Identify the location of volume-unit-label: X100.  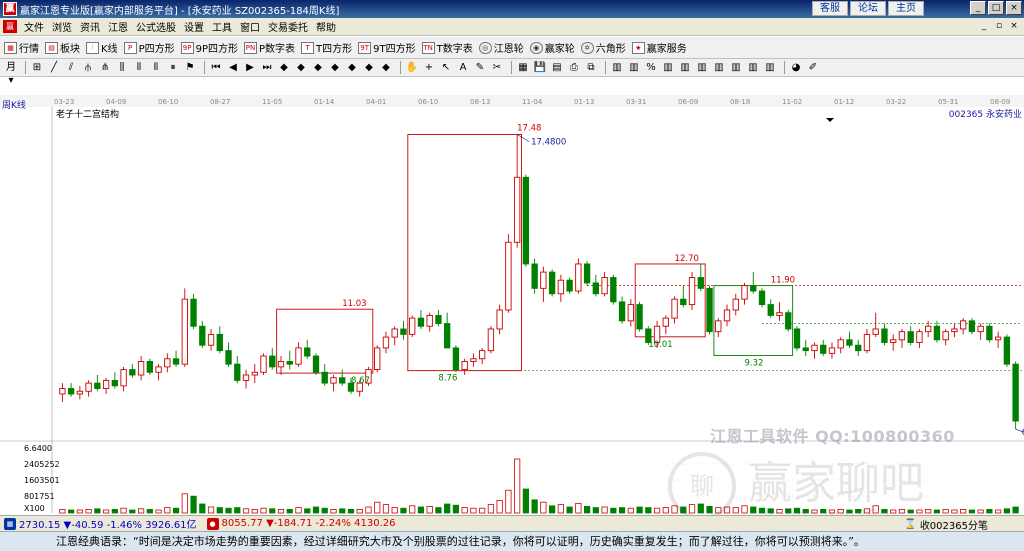
(34, 508).